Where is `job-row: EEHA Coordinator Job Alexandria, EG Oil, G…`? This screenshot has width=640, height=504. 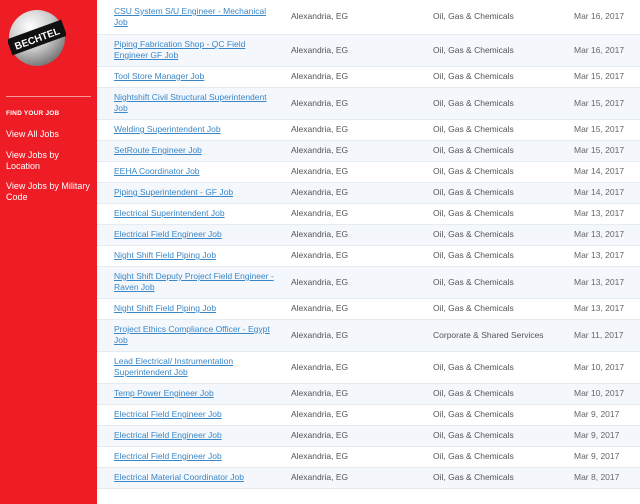
job-row: EEHA Coordinator Job Alexandria, EG Oil, G… is located at coordinates (368, 172).